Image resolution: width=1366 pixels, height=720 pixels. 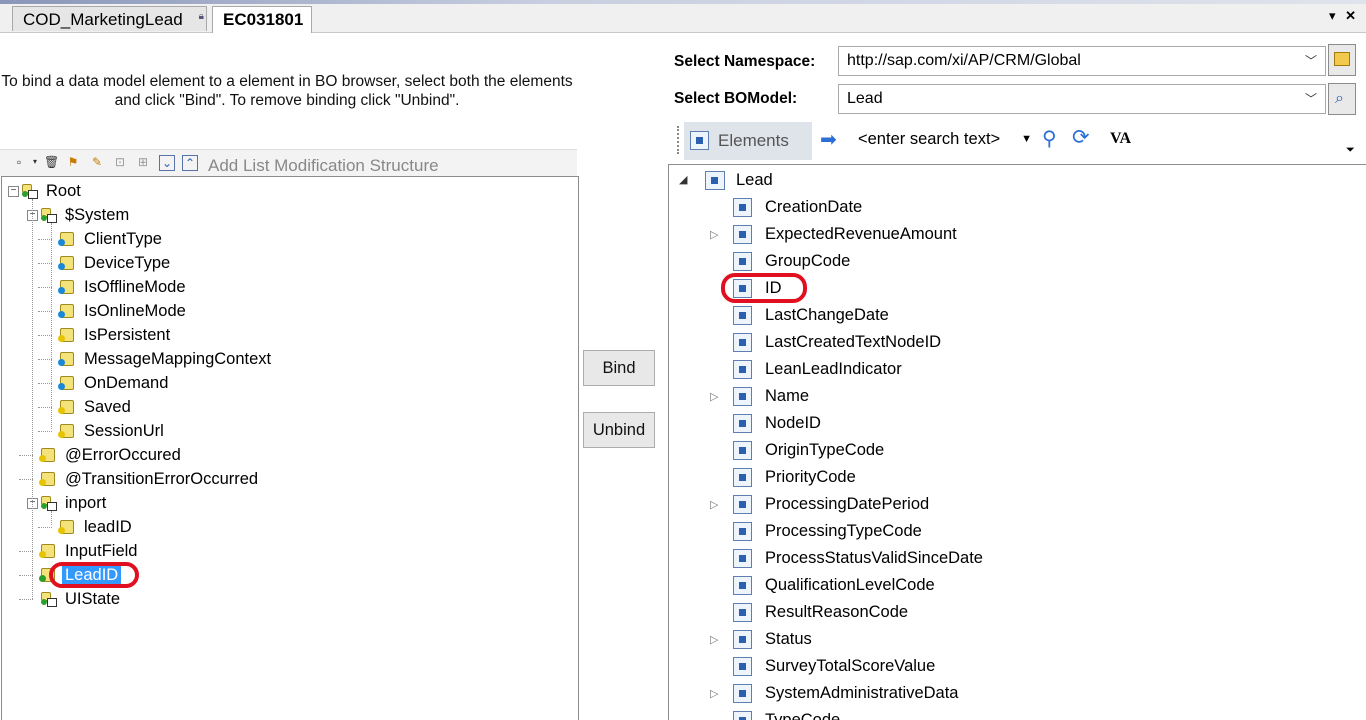 I want to click on tree-node-label: @ErrorOccured, so click(x=123, y=455).